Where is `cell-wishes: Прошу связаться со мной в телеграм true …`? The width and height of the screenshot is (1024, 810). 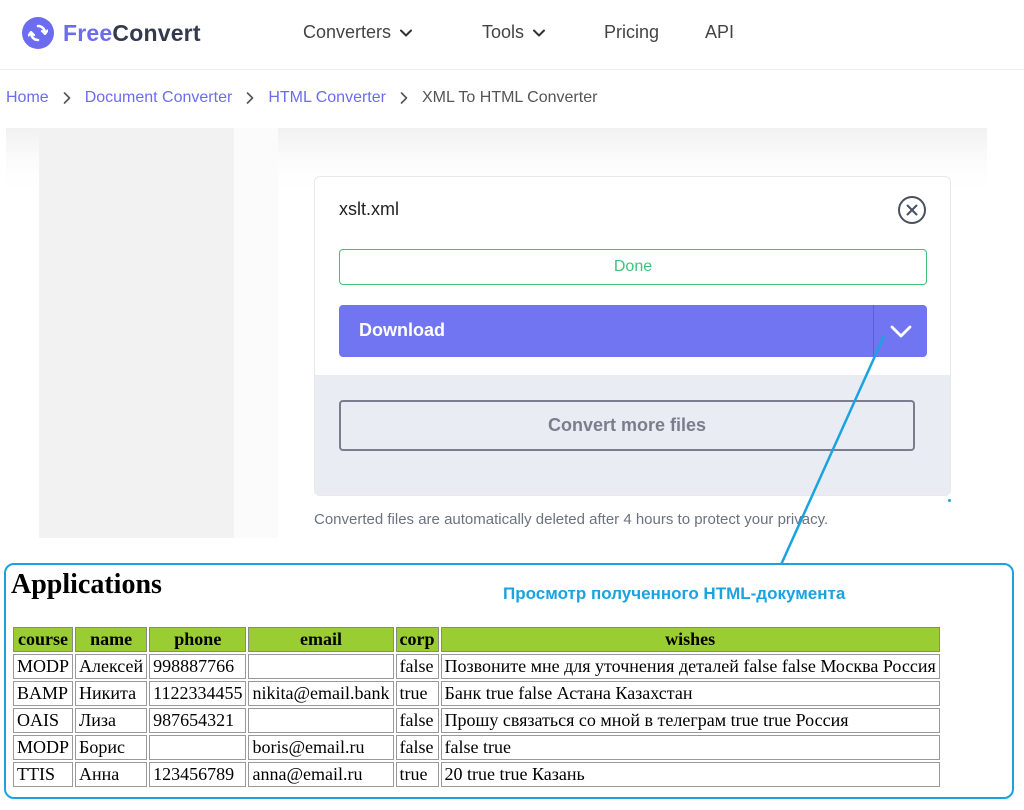 cell-wishes: Прошу связаться со мной в телеграм true … is located at coordinates (690, 720).